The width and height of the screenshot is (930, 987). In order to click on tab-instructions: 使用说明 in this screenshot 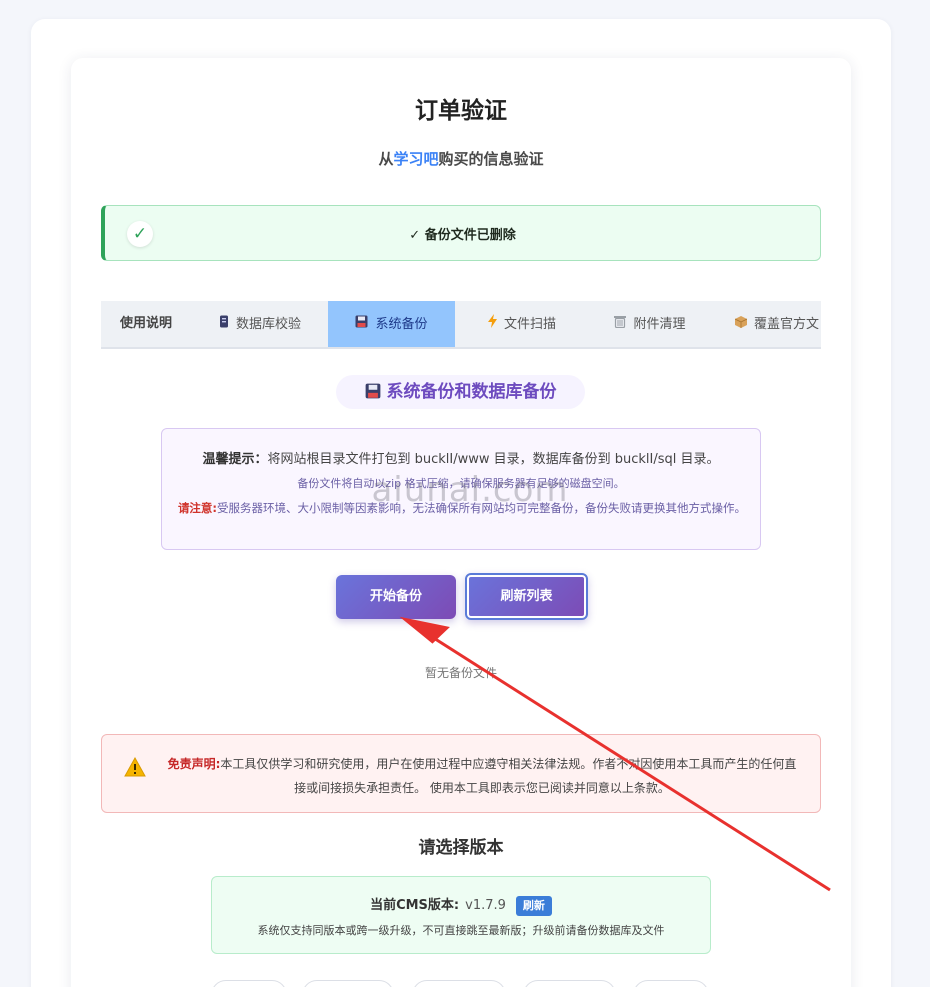, I will do `click(146, 324)`.